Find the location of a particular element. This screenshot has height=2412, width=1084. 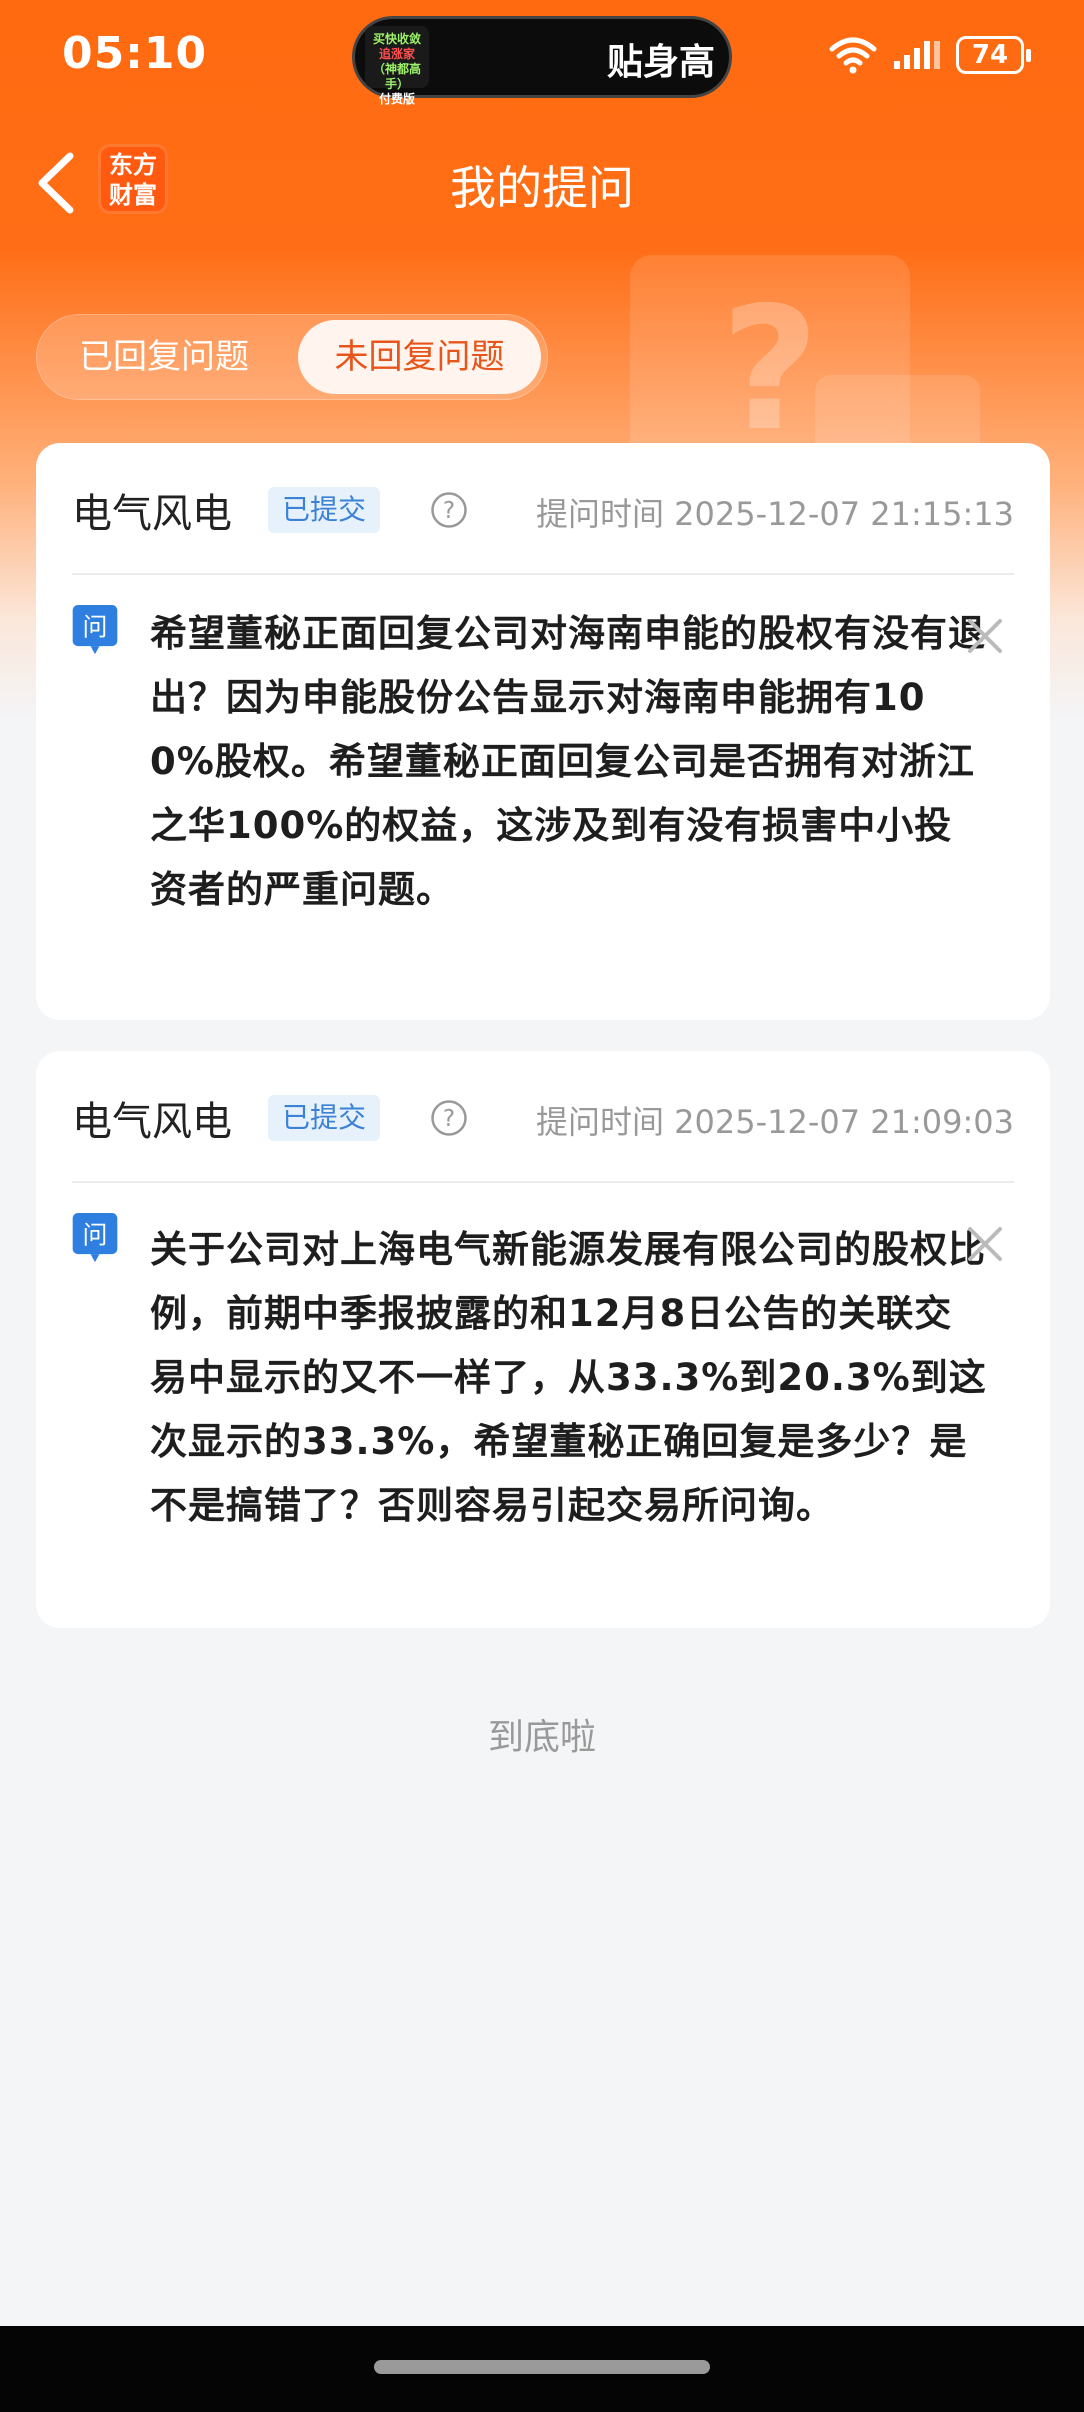

system-navigation-bar is located at coordinates (542, 2369).